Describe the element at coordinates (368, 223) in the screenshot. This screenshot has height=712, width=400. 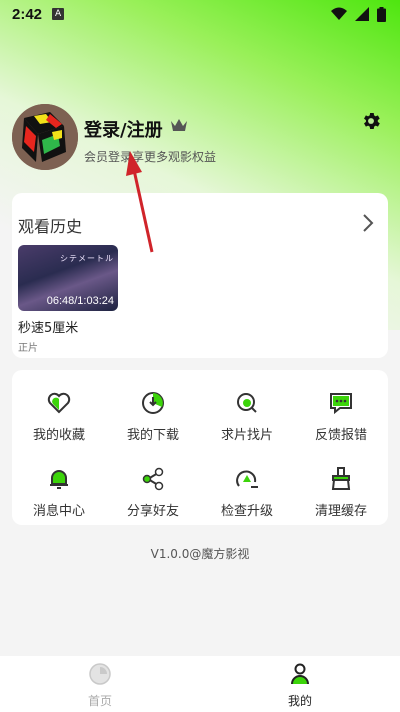
I see `chevron-right-icon` at that location.